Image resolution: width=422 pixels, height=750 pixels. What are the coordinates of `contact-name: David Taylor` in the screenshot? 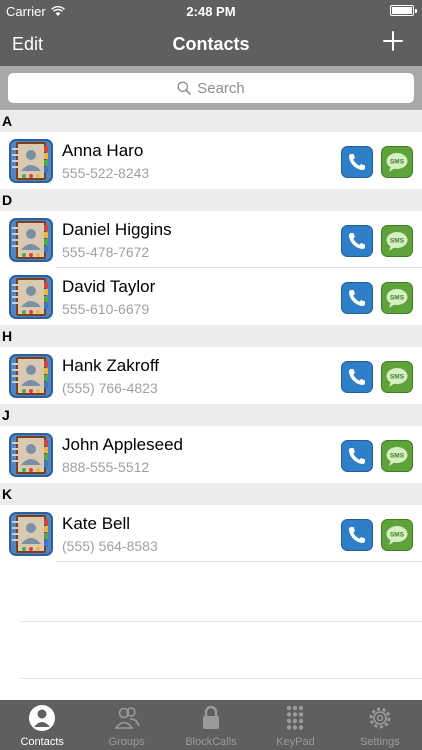 It's located at (109, 286).